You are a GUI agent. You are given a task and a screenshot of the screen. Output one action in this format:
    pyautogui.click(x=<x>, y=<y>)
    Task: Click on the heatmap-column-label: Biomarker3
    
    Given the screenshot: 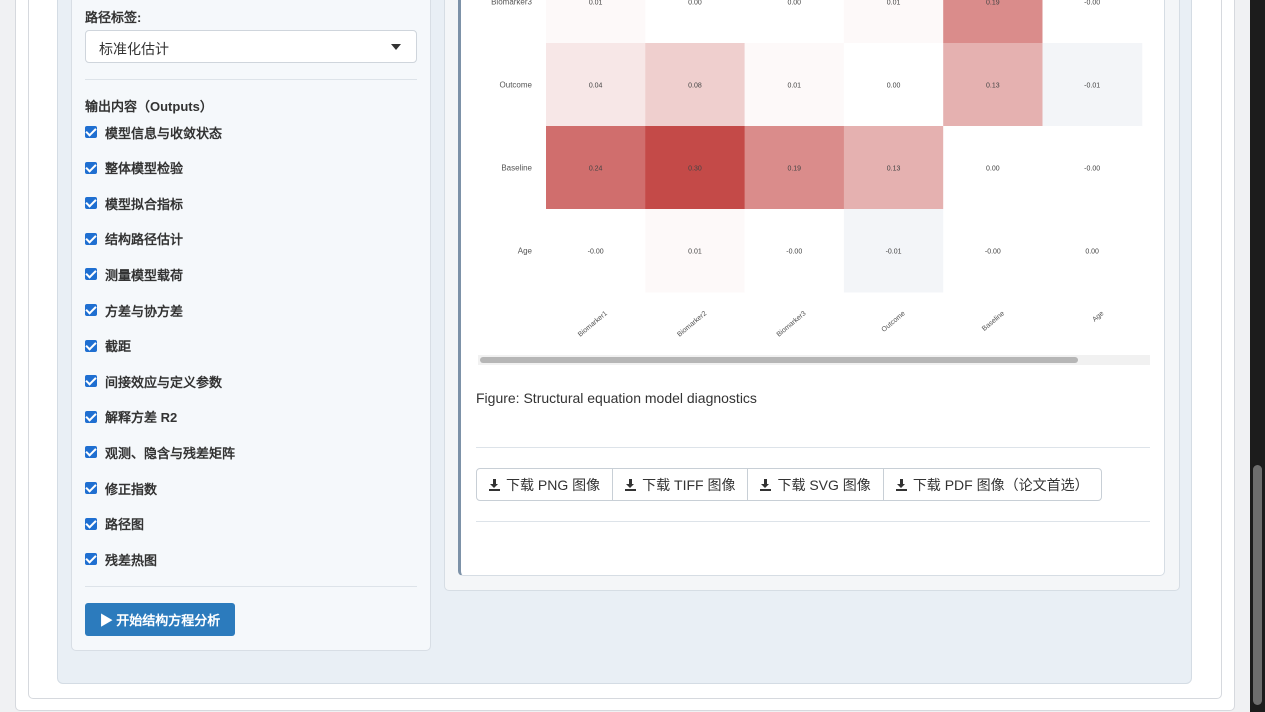 What is the action you would take?
    pyautogui.click(x=792, y=324)
    